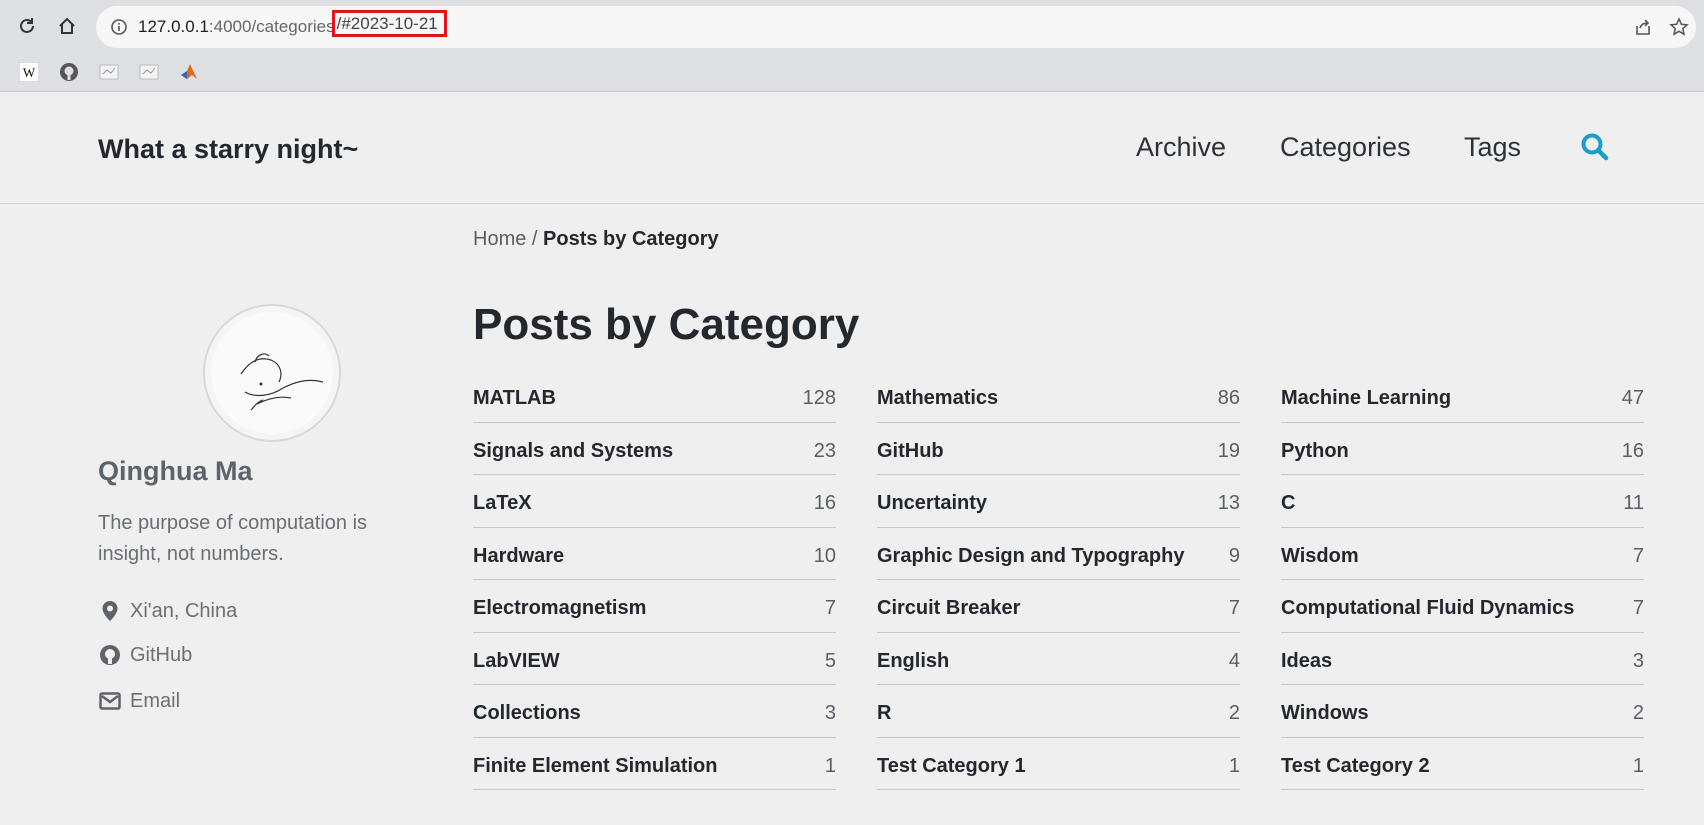 This screenshot has height=825, width=1704. Describe the element at coordinates (1058, 449) in the screenshot. I see `category-item: GitHub 19` at that location.